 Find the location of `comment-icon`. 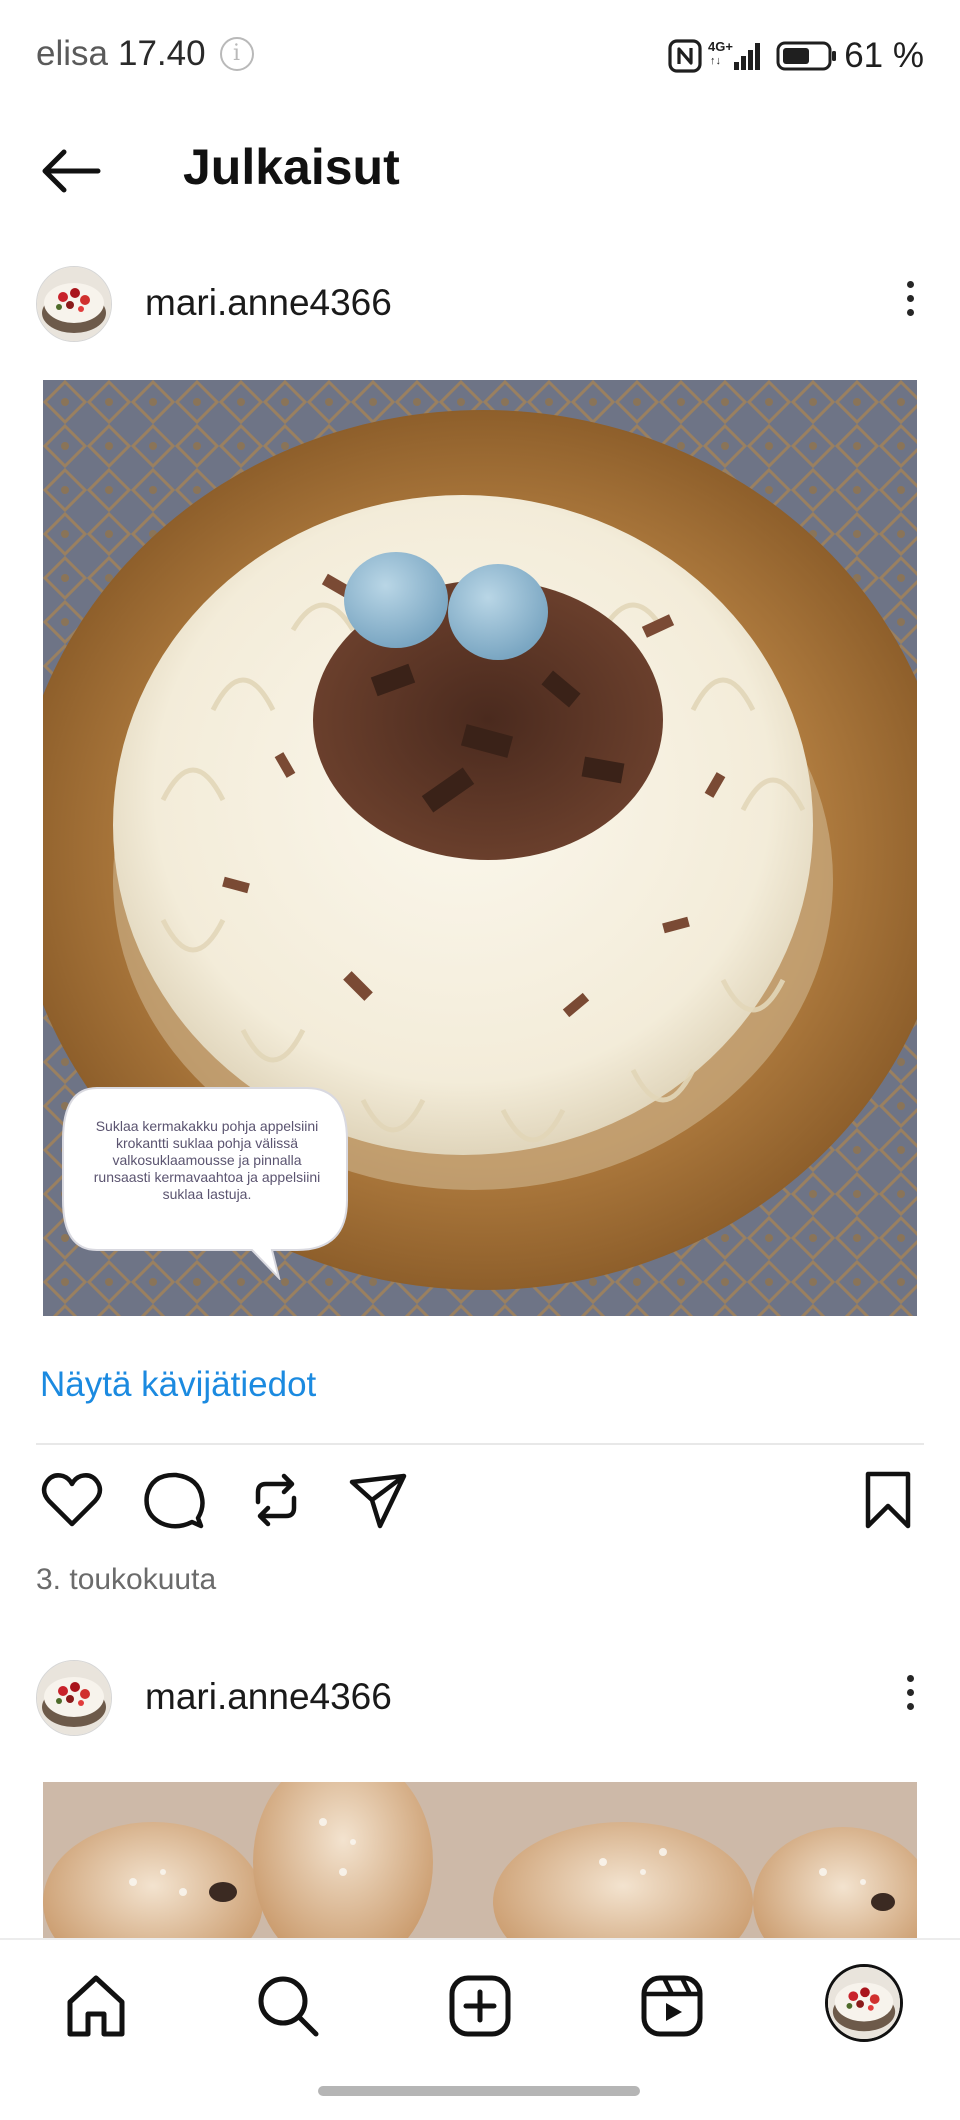

comment-icon is located at coordinates (174, 1500).